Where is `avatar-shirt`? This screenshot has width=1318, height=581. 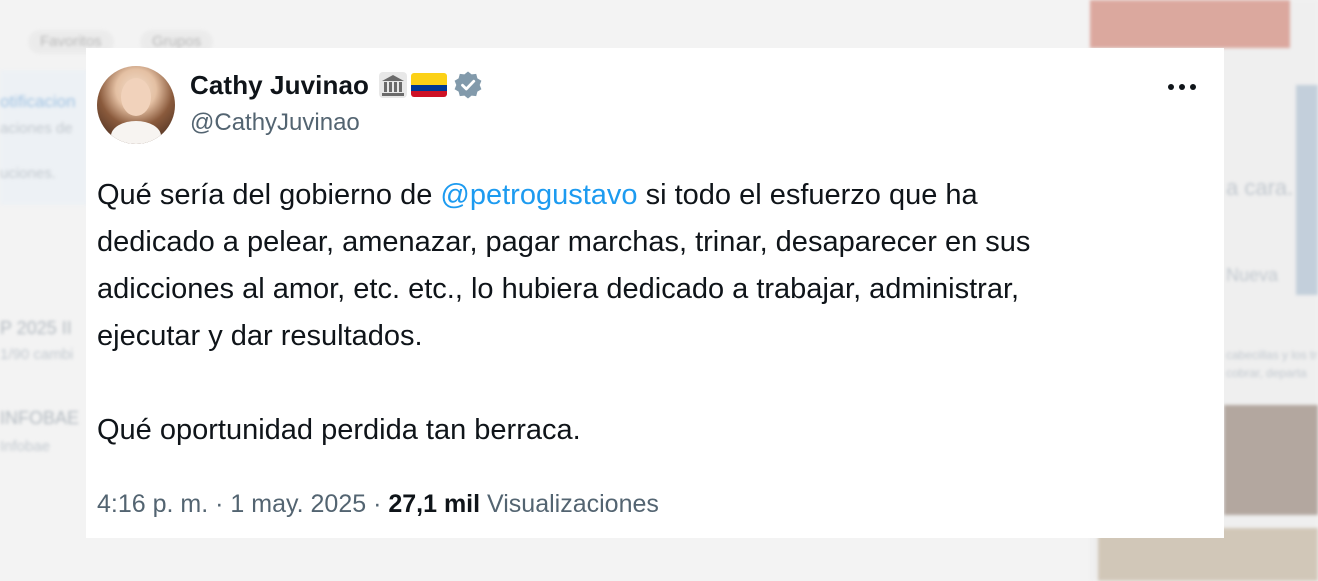 avatar-shirt is located at coordinates (136, 132).